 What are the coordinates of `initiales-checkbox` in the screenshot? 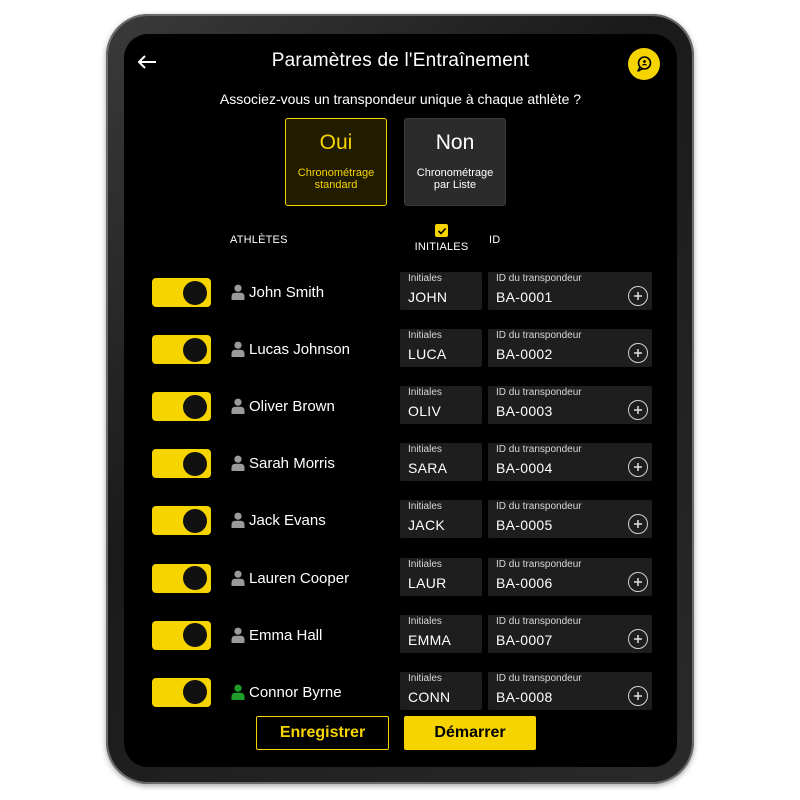 It's located at (441, 230).